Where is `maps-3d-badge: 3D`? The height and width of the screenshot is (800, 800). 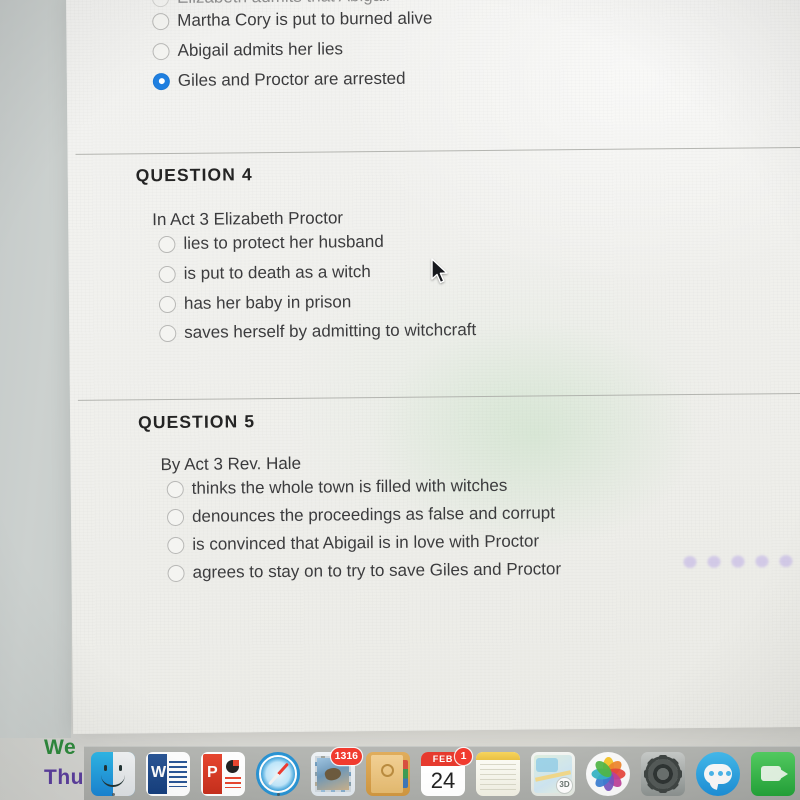
maps-3d-badge: 3D is located at coordinates (564, 785).